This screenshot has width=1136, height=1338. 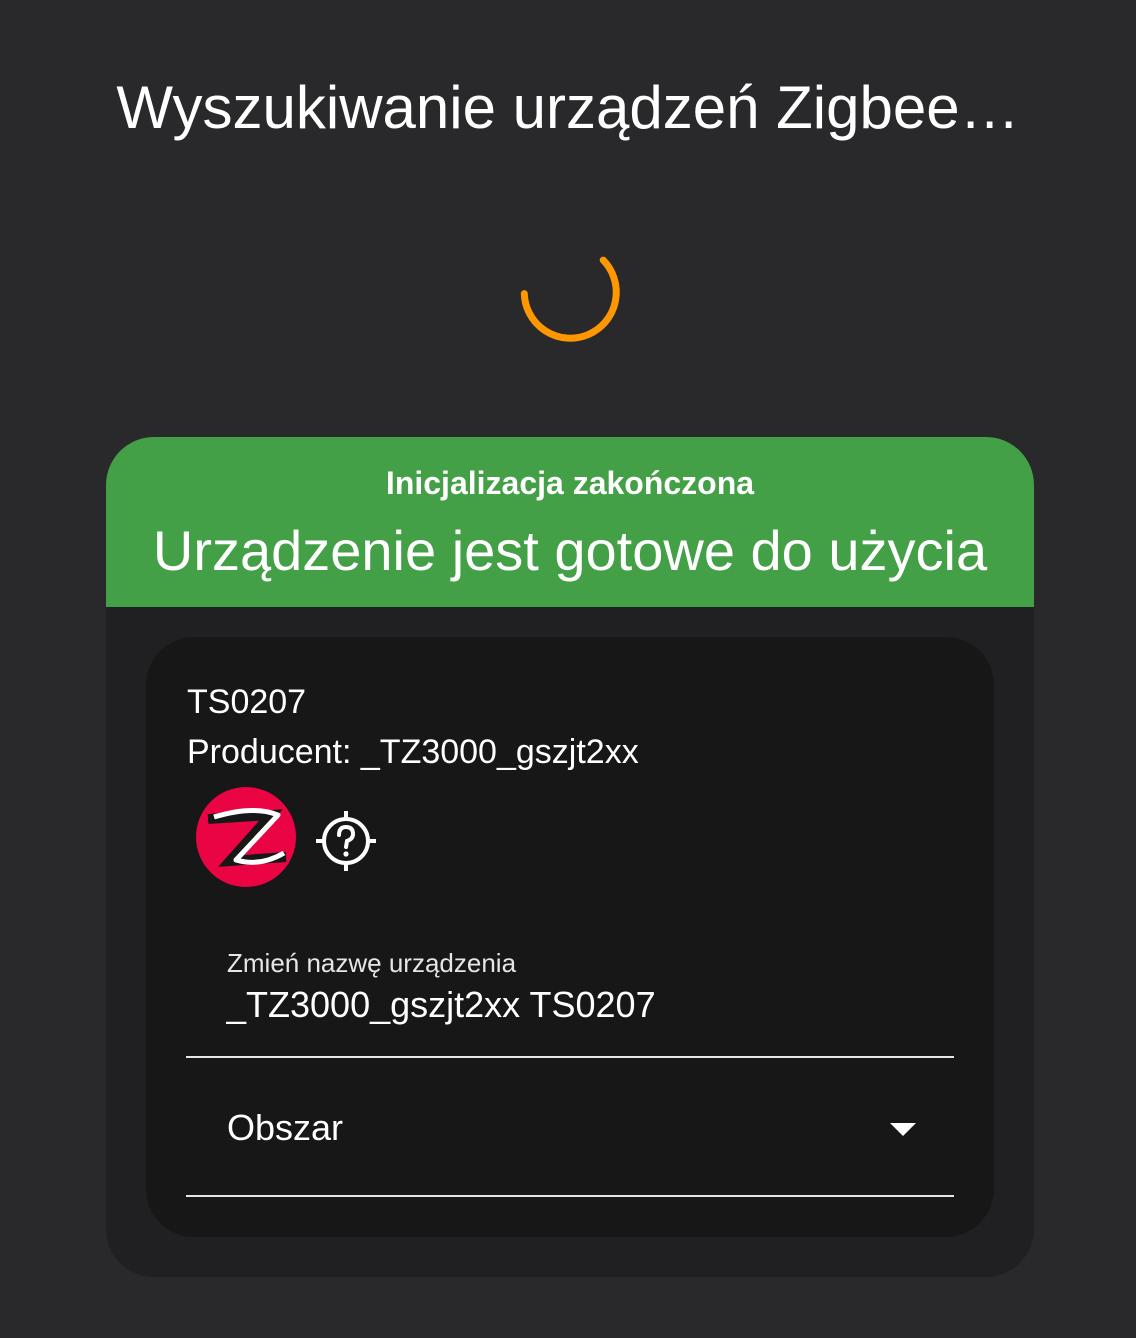 What do you see at coordinates (570, 299) in the screenshot?
I see `loading-spinner-icon` at bounding box center [570, 299].